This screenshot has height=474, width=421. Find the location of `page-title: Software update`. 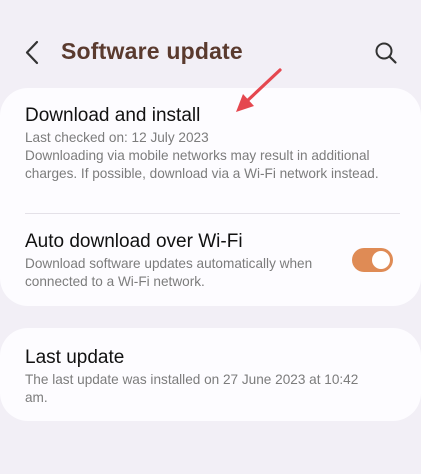

page-title: Software update is located at coordinates (152, 51).